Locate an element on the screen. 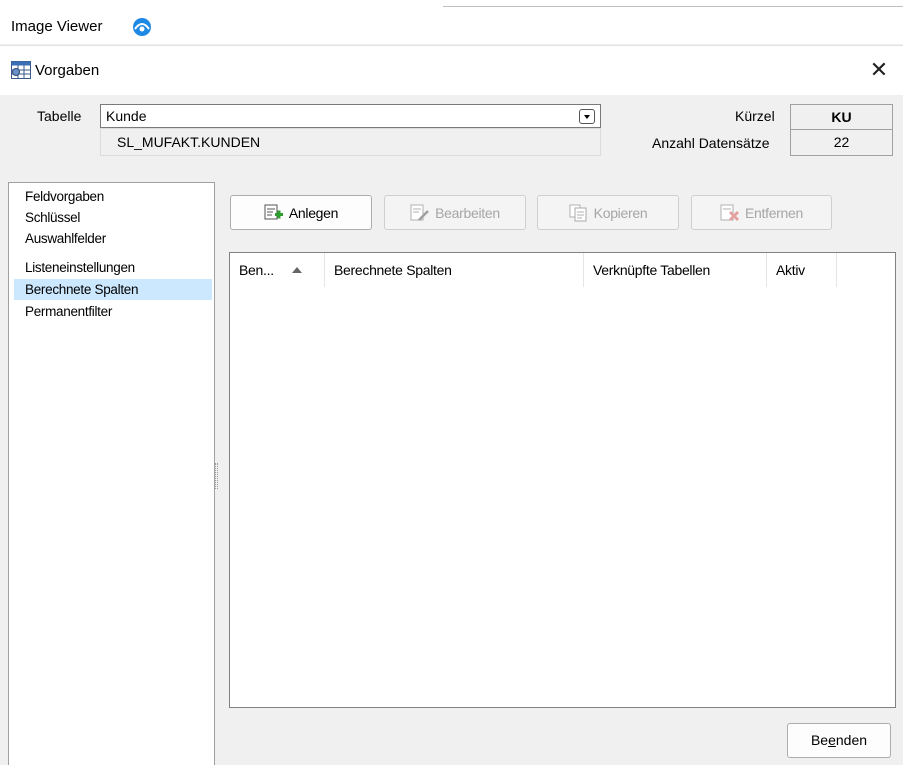  bearbeiten-button: Bearbeiten is located at coordinates (455, 212).